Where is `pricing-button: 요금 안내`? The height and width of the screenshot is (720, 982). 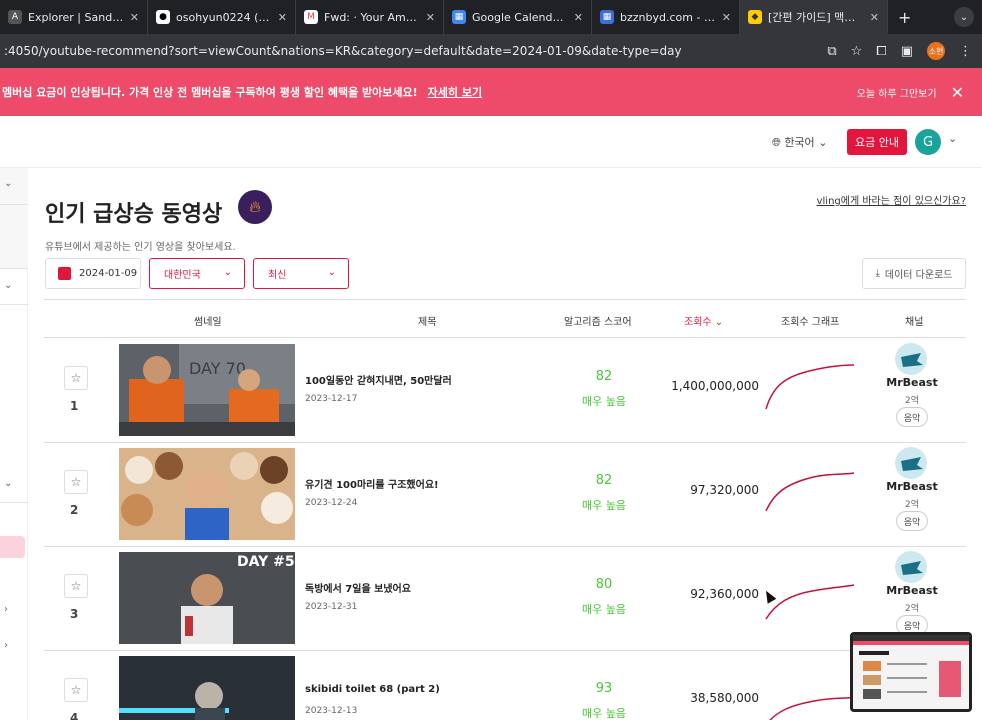
pricing-button: 요금 안내 is located at coordinates (877, 142).